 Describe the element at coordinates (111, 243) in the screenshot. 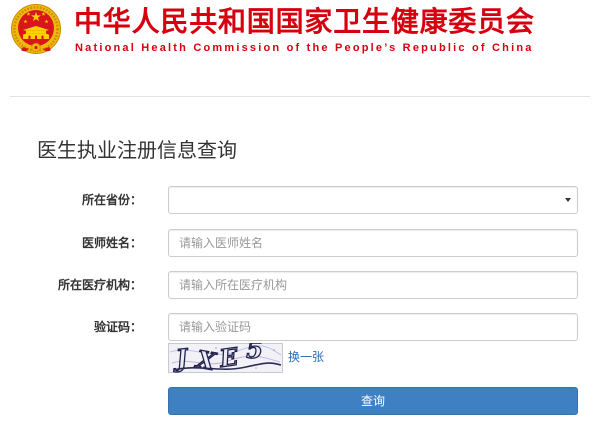

I see `doctor-name-label: 医师姓名：` at that location.